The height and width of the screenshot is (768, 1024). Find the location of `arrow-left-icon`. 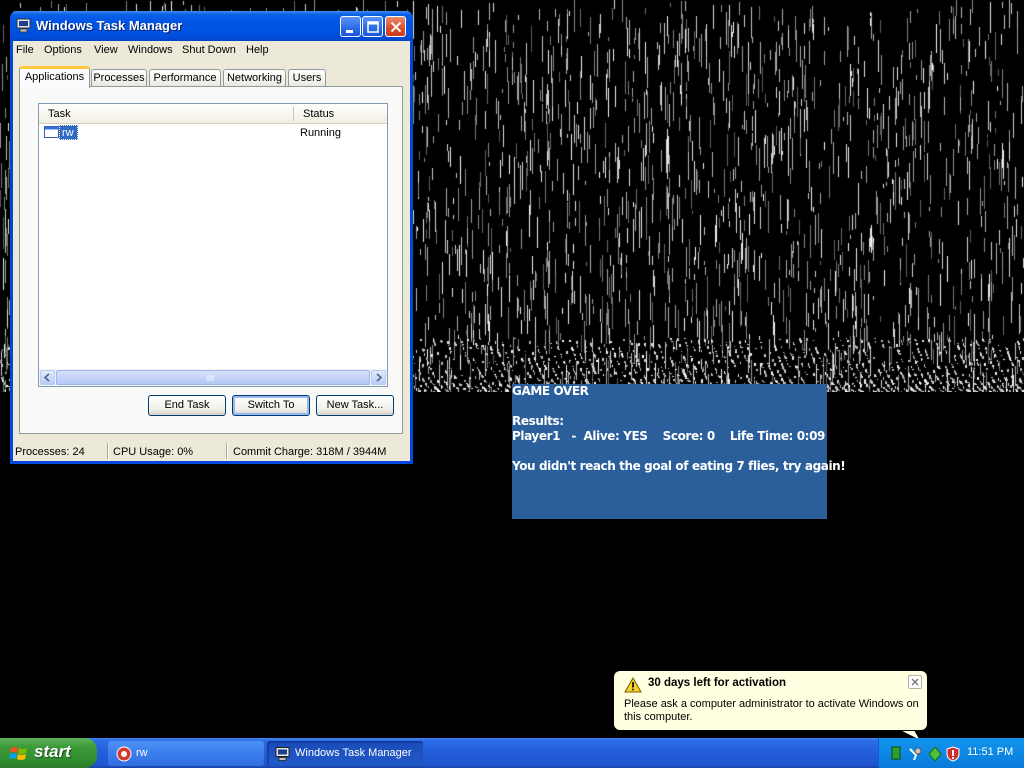

arrow-left-icon is located at coordinates (46, 377).